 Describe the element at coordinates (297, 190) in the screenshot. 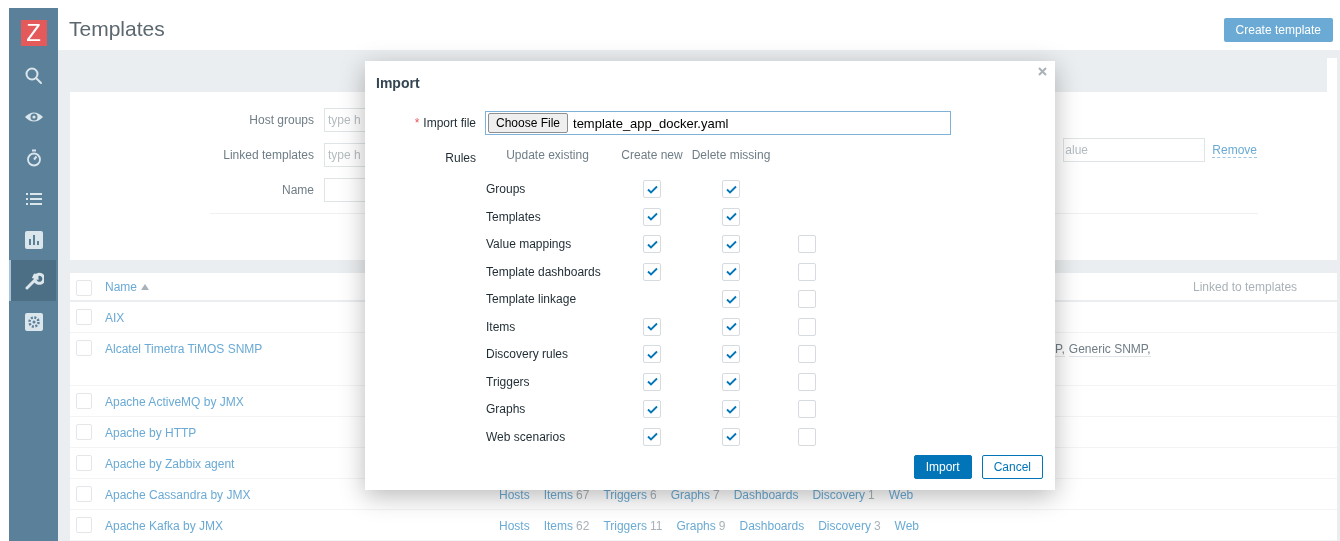

I see `field-label: Name` at that location.